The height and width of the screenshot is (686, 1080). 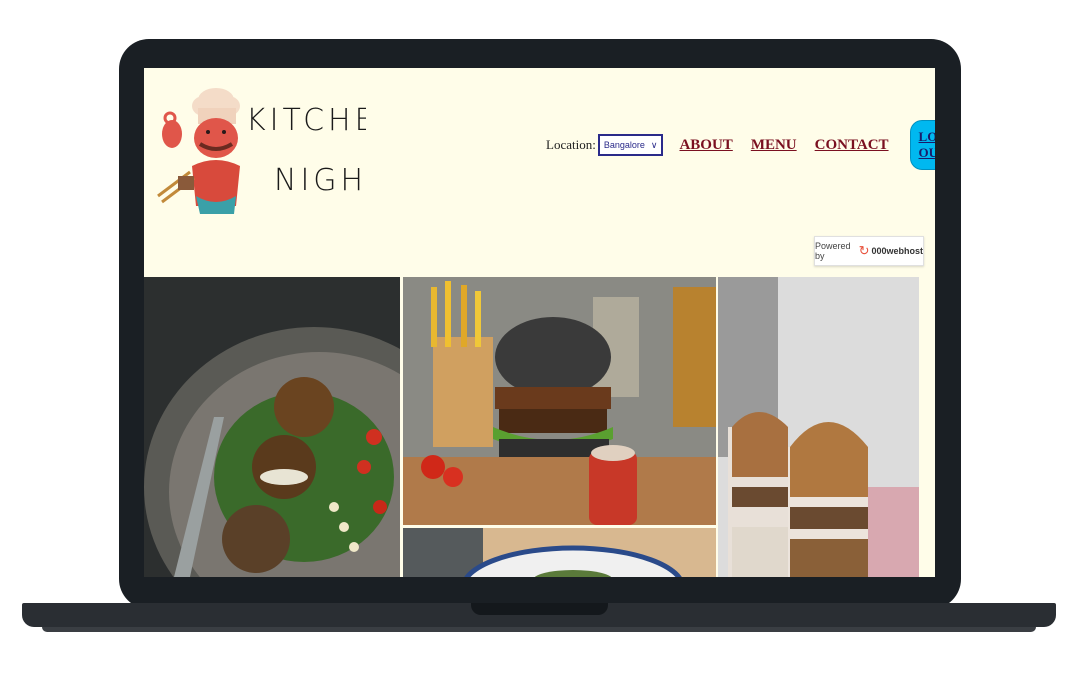 What do you see at coordinates (833, 251) in the screenshot?
I see `powered-prefix: Powered by` at bounding box center [833, 251].